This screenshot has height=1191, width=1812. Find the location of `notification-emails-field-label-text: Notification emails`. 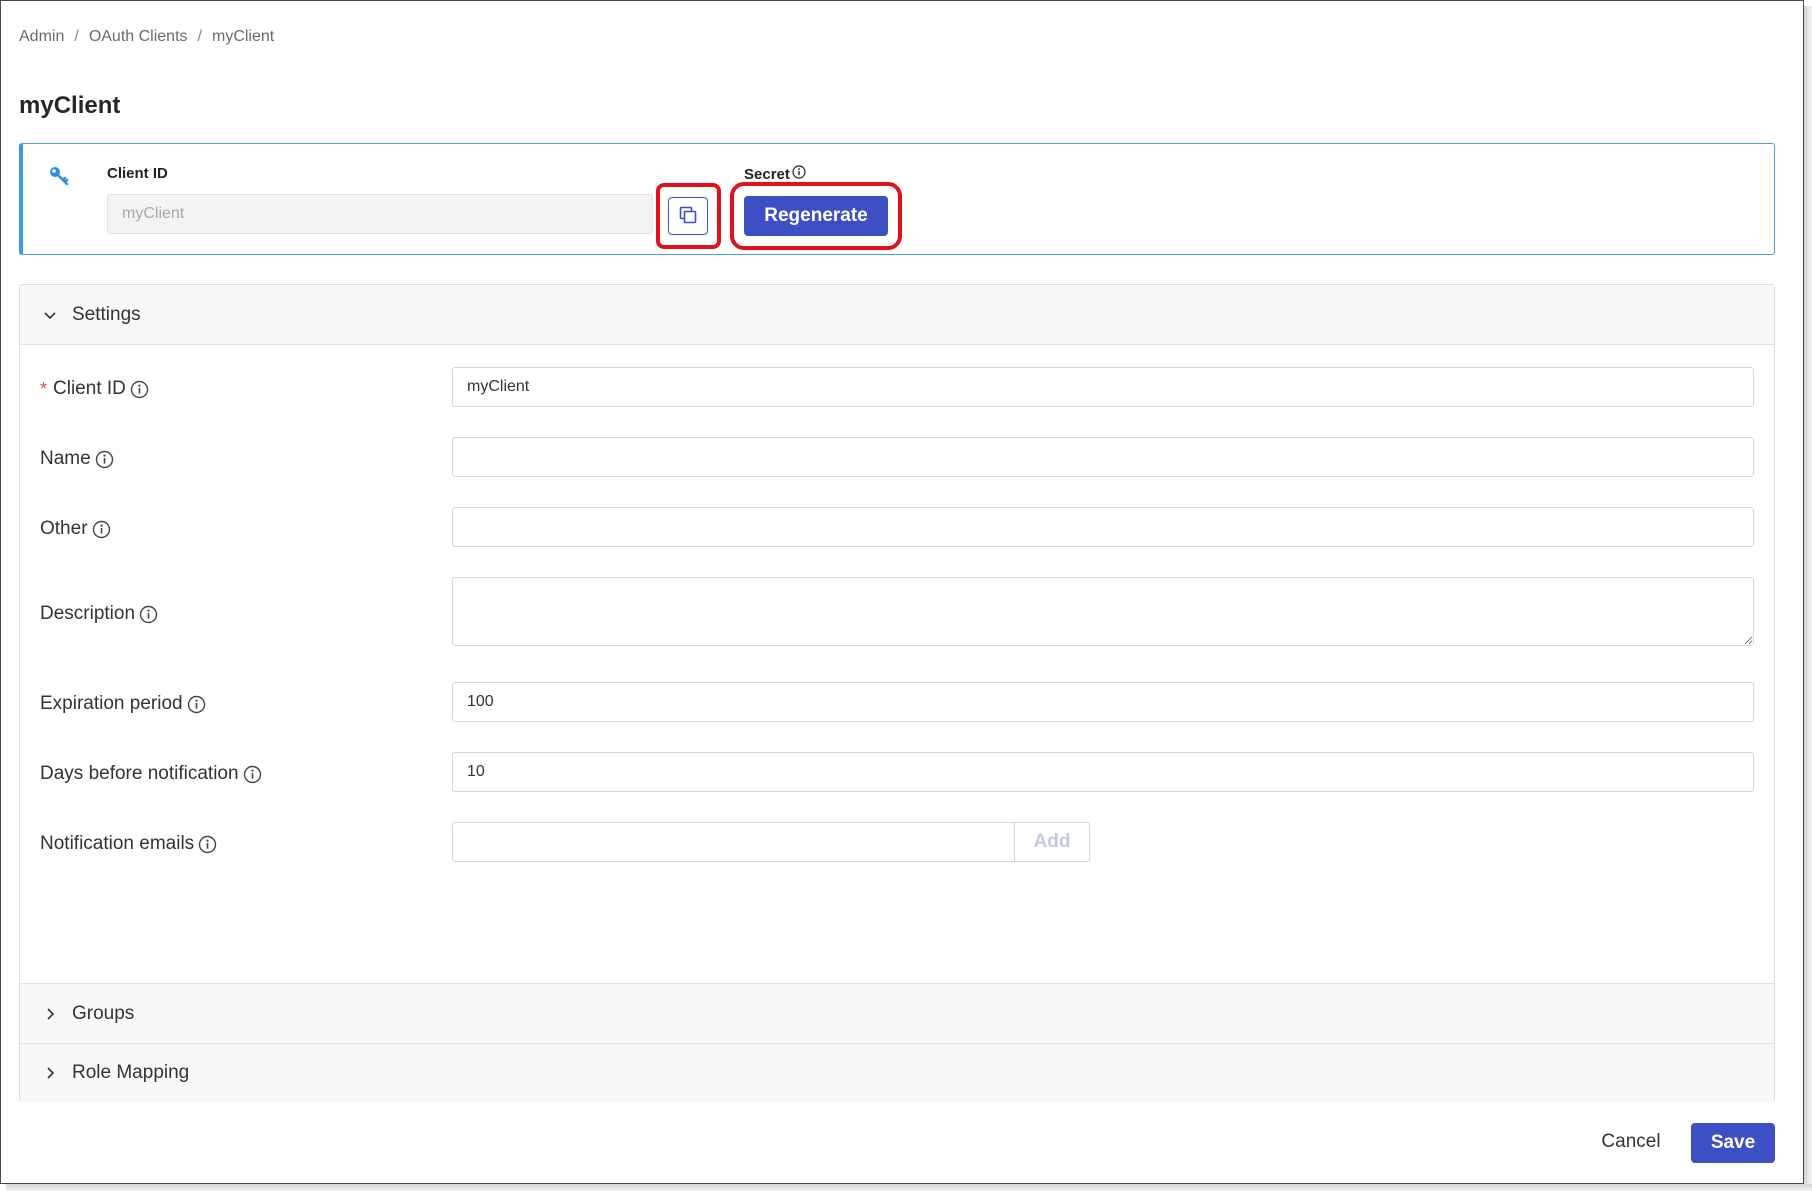

notification-emails-field-label-text: Notification emails is located at coordinates (117, 843).